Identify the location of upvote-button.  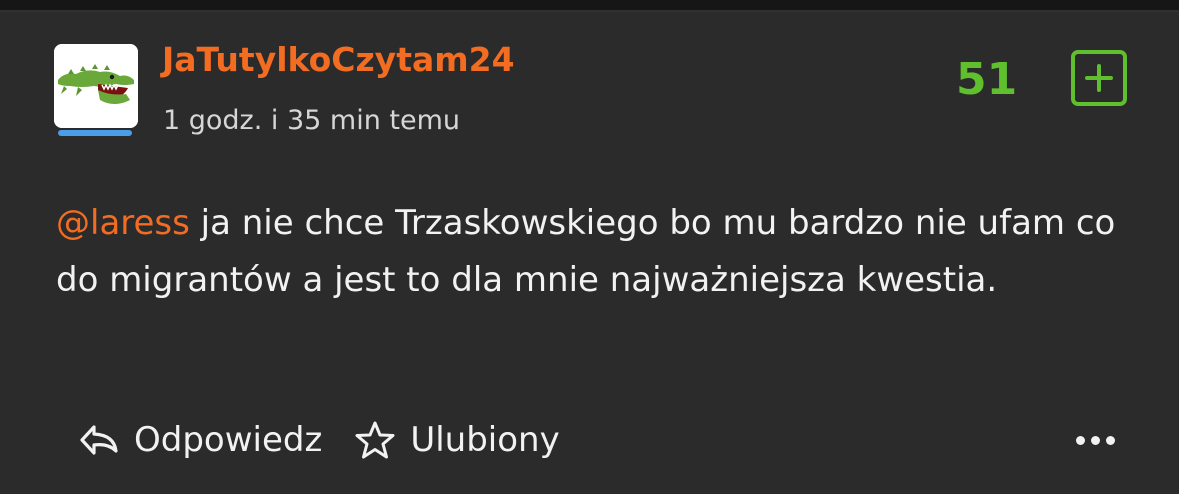
(1099, 78).